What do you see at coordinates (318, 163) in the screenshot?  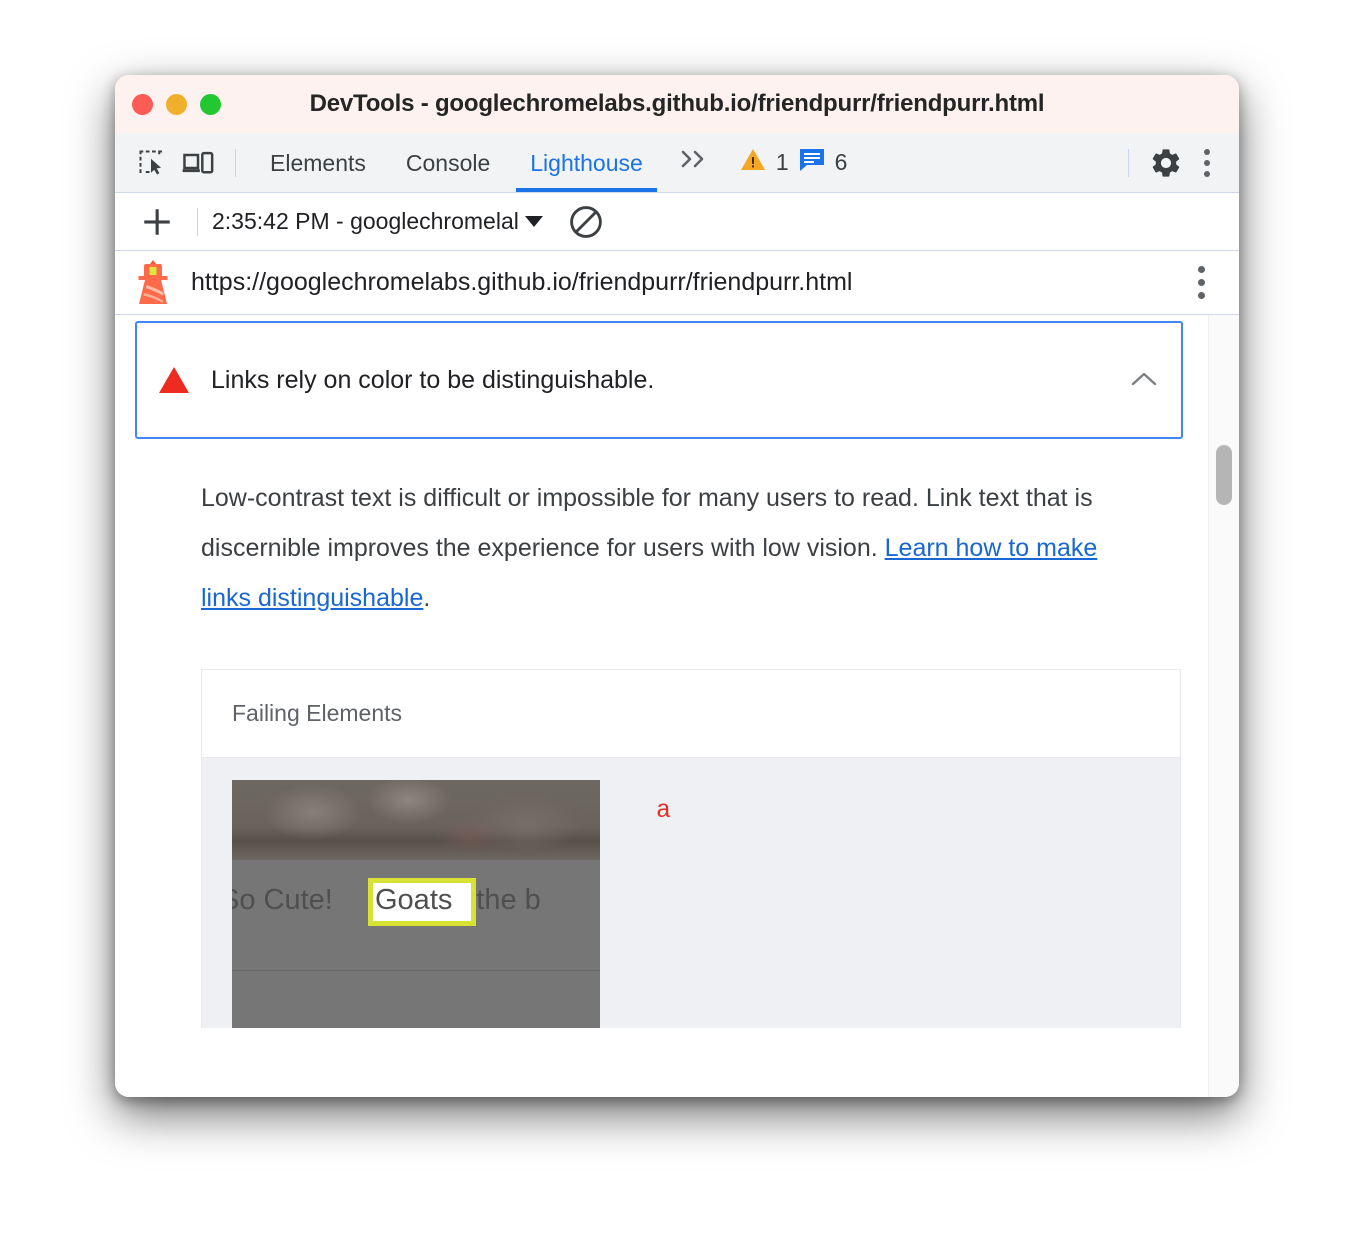 I see `tab-elements: Elements` at bounding box center [318, 163].